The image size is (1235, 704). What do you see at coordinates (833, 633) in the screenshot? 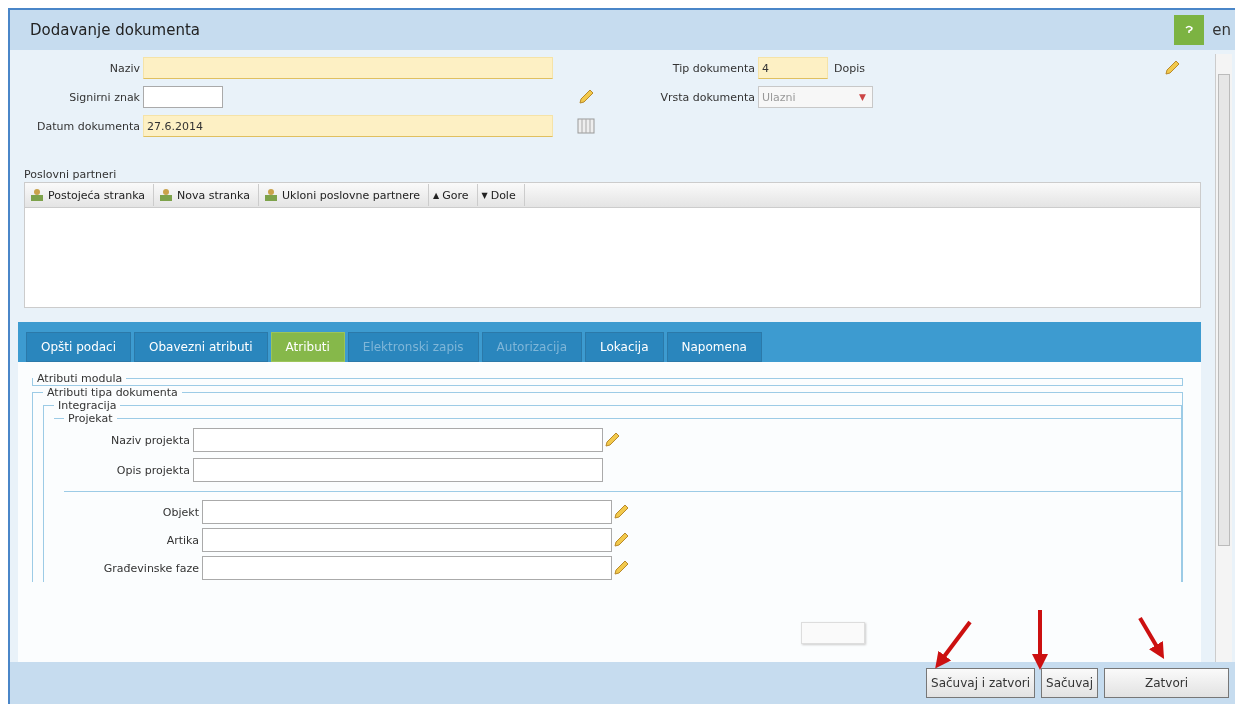
I see `faded-button` at bounding box center [833, 633].